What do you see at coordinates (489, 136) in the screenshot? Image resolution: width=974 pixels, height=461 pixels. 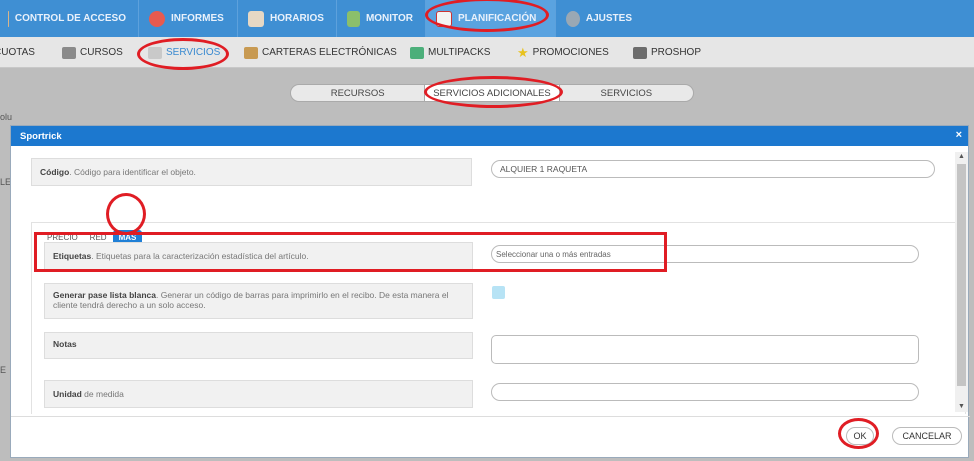 I see `modal-header: Sportrick ×` at bounding box center [489, 136].